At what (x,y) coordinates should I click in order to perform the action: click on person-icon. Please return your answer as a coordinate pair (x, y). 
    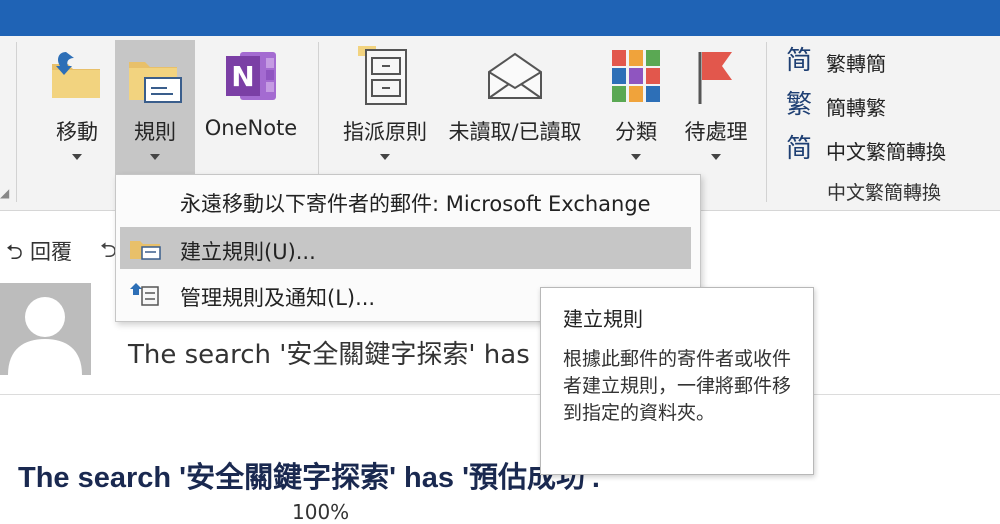
    Looking at the image, I should click on (45, 336).